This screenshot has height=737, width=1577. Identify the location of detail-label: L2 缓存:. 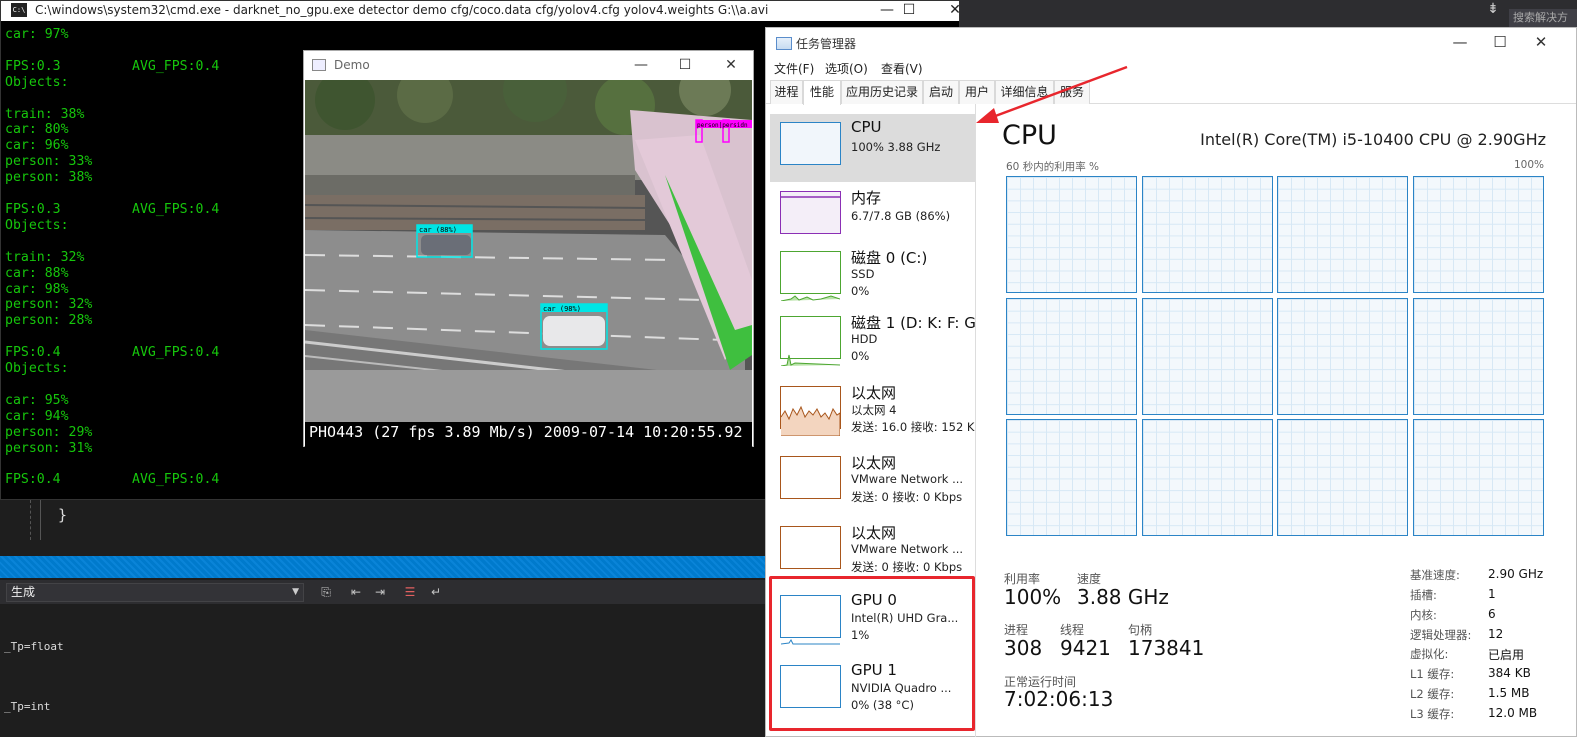
(1432, 694).